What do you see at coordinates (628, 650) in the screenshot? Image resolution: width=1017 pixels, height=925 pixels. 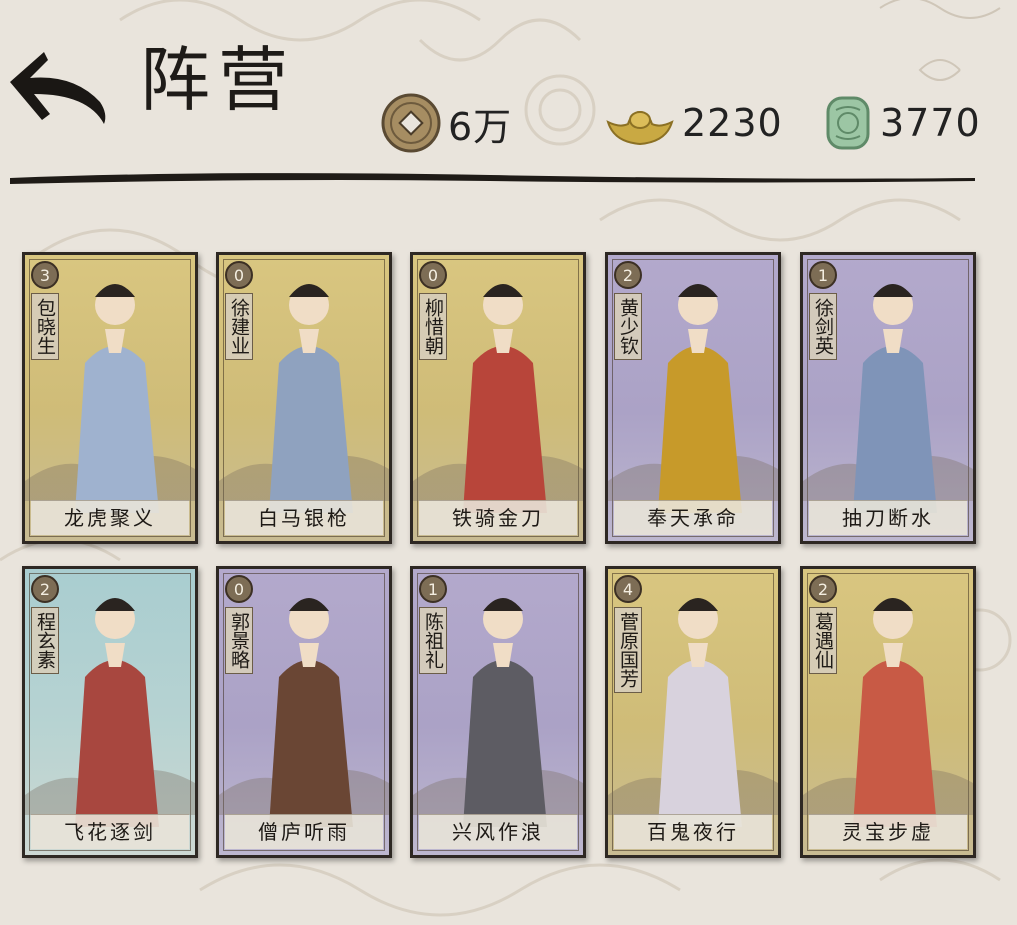 I see `character-name: 菅原国芳` at bounding box center [628, 650].